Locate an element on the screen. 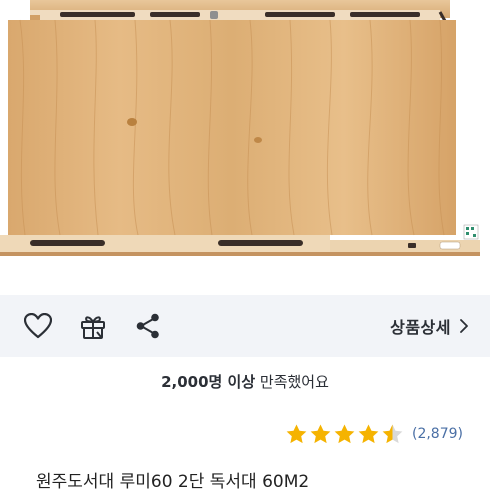 Image resolution: width=490 pixels, height=496 pixels. product-detail-button: 상품상세 is located at coordinates (429, 326).